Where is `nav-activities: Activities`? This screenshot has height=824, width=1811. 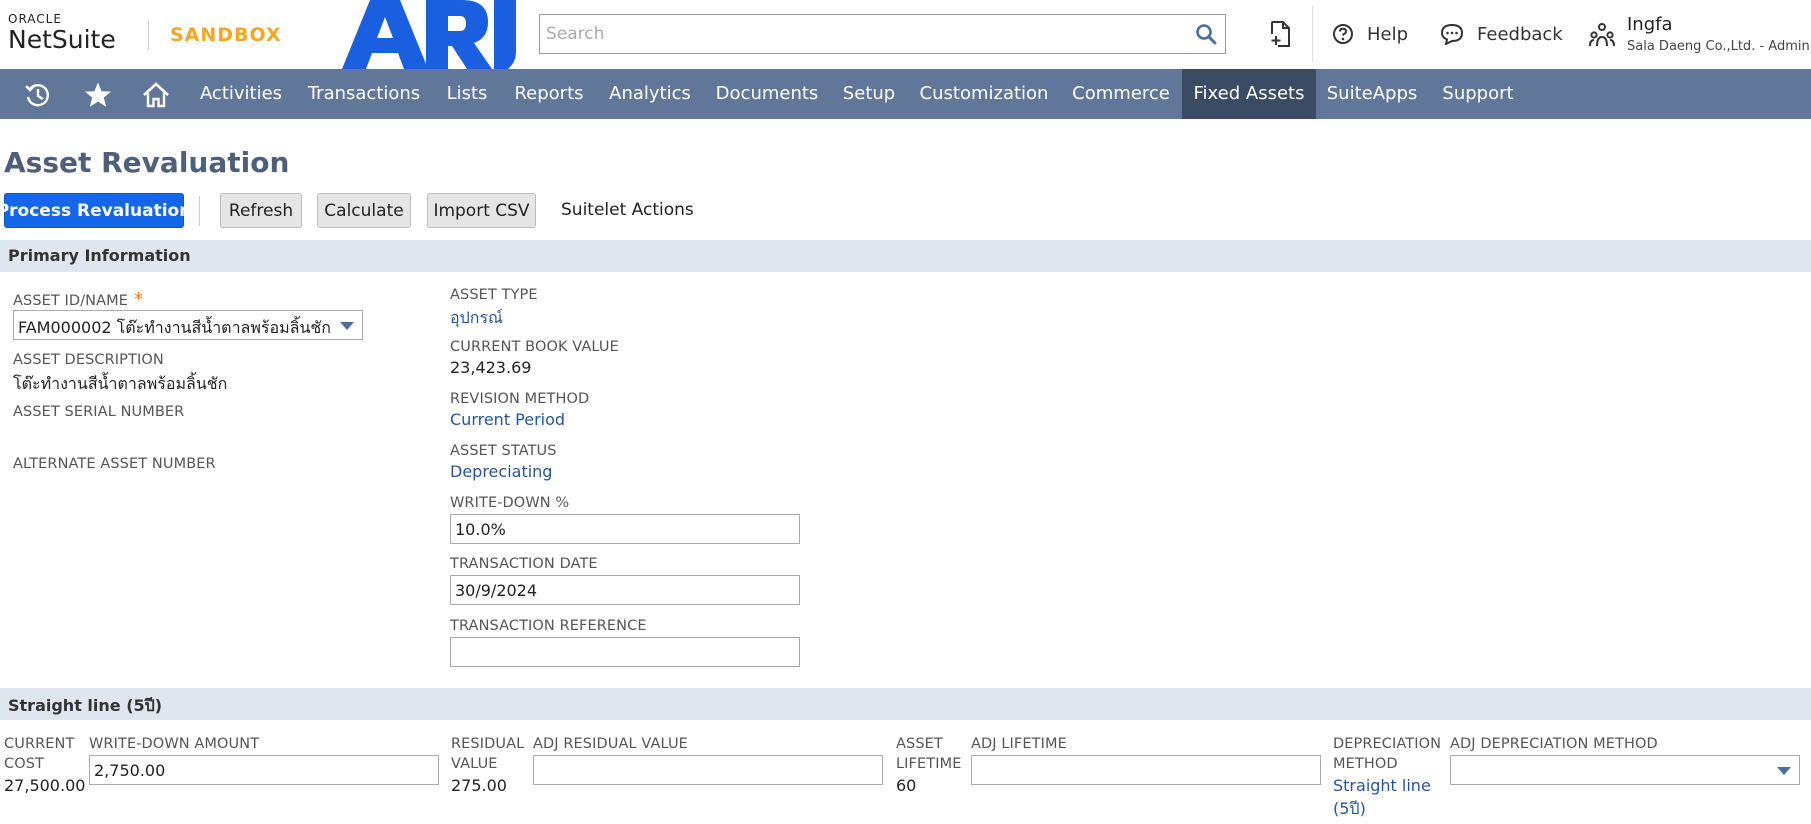
nav-activities: Activities is located at coordinates (241, 94).